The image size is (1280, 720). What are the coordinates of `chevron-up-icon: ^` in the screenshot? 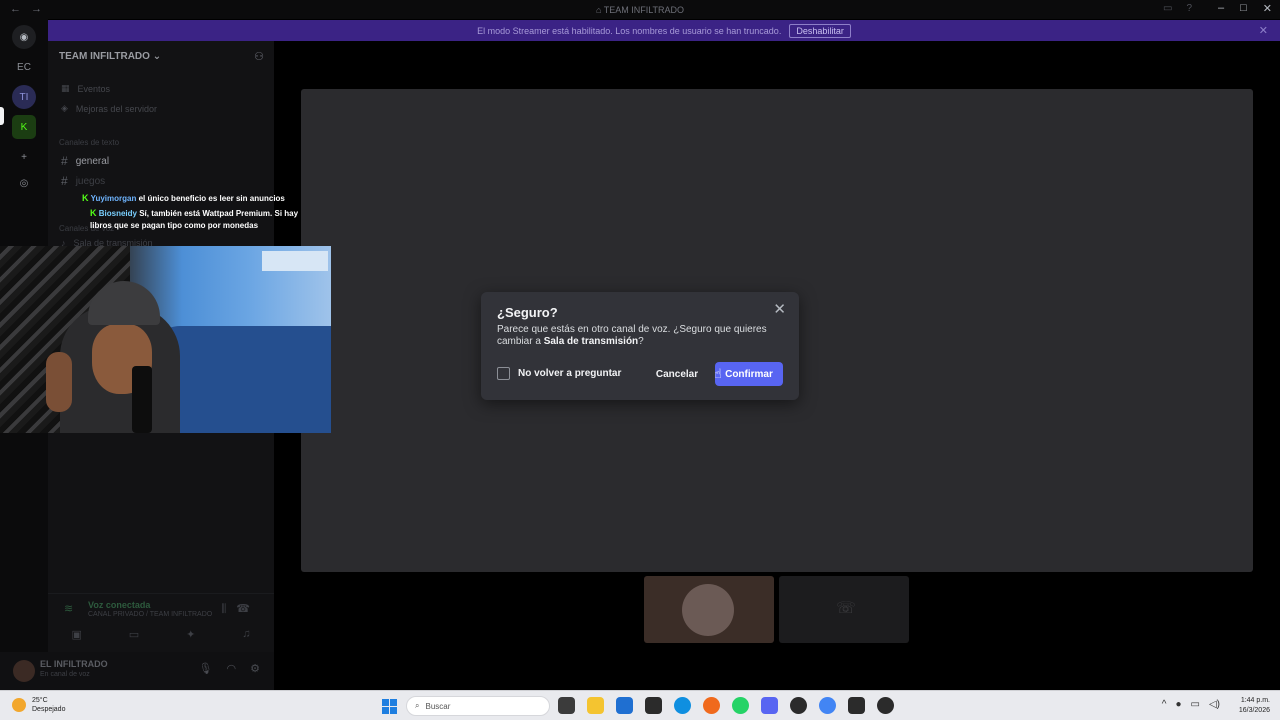 It's located at (1164, 704).